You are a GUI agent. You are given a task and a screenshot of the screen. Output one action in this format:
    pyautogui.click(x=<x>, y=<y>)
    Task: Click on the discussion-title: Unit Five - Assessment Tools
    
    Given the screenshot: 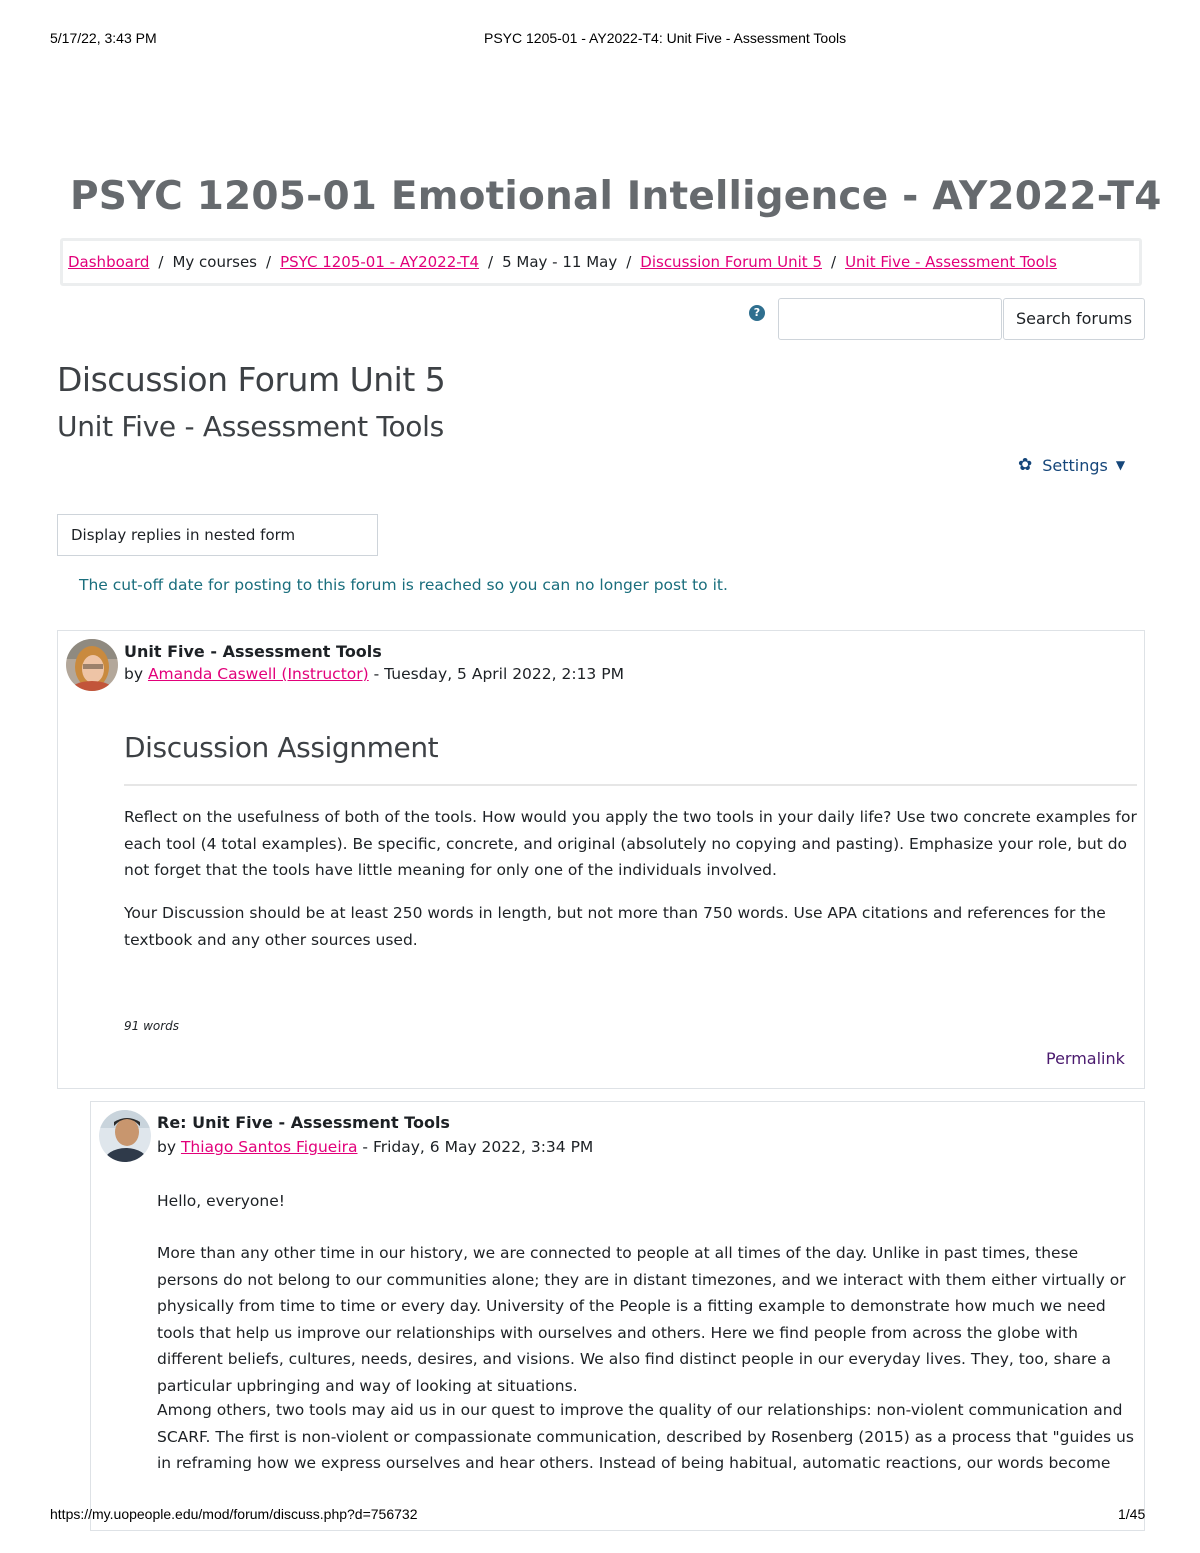 What is the action you would take?
    pyautogui.click(x=250, y=426)
    